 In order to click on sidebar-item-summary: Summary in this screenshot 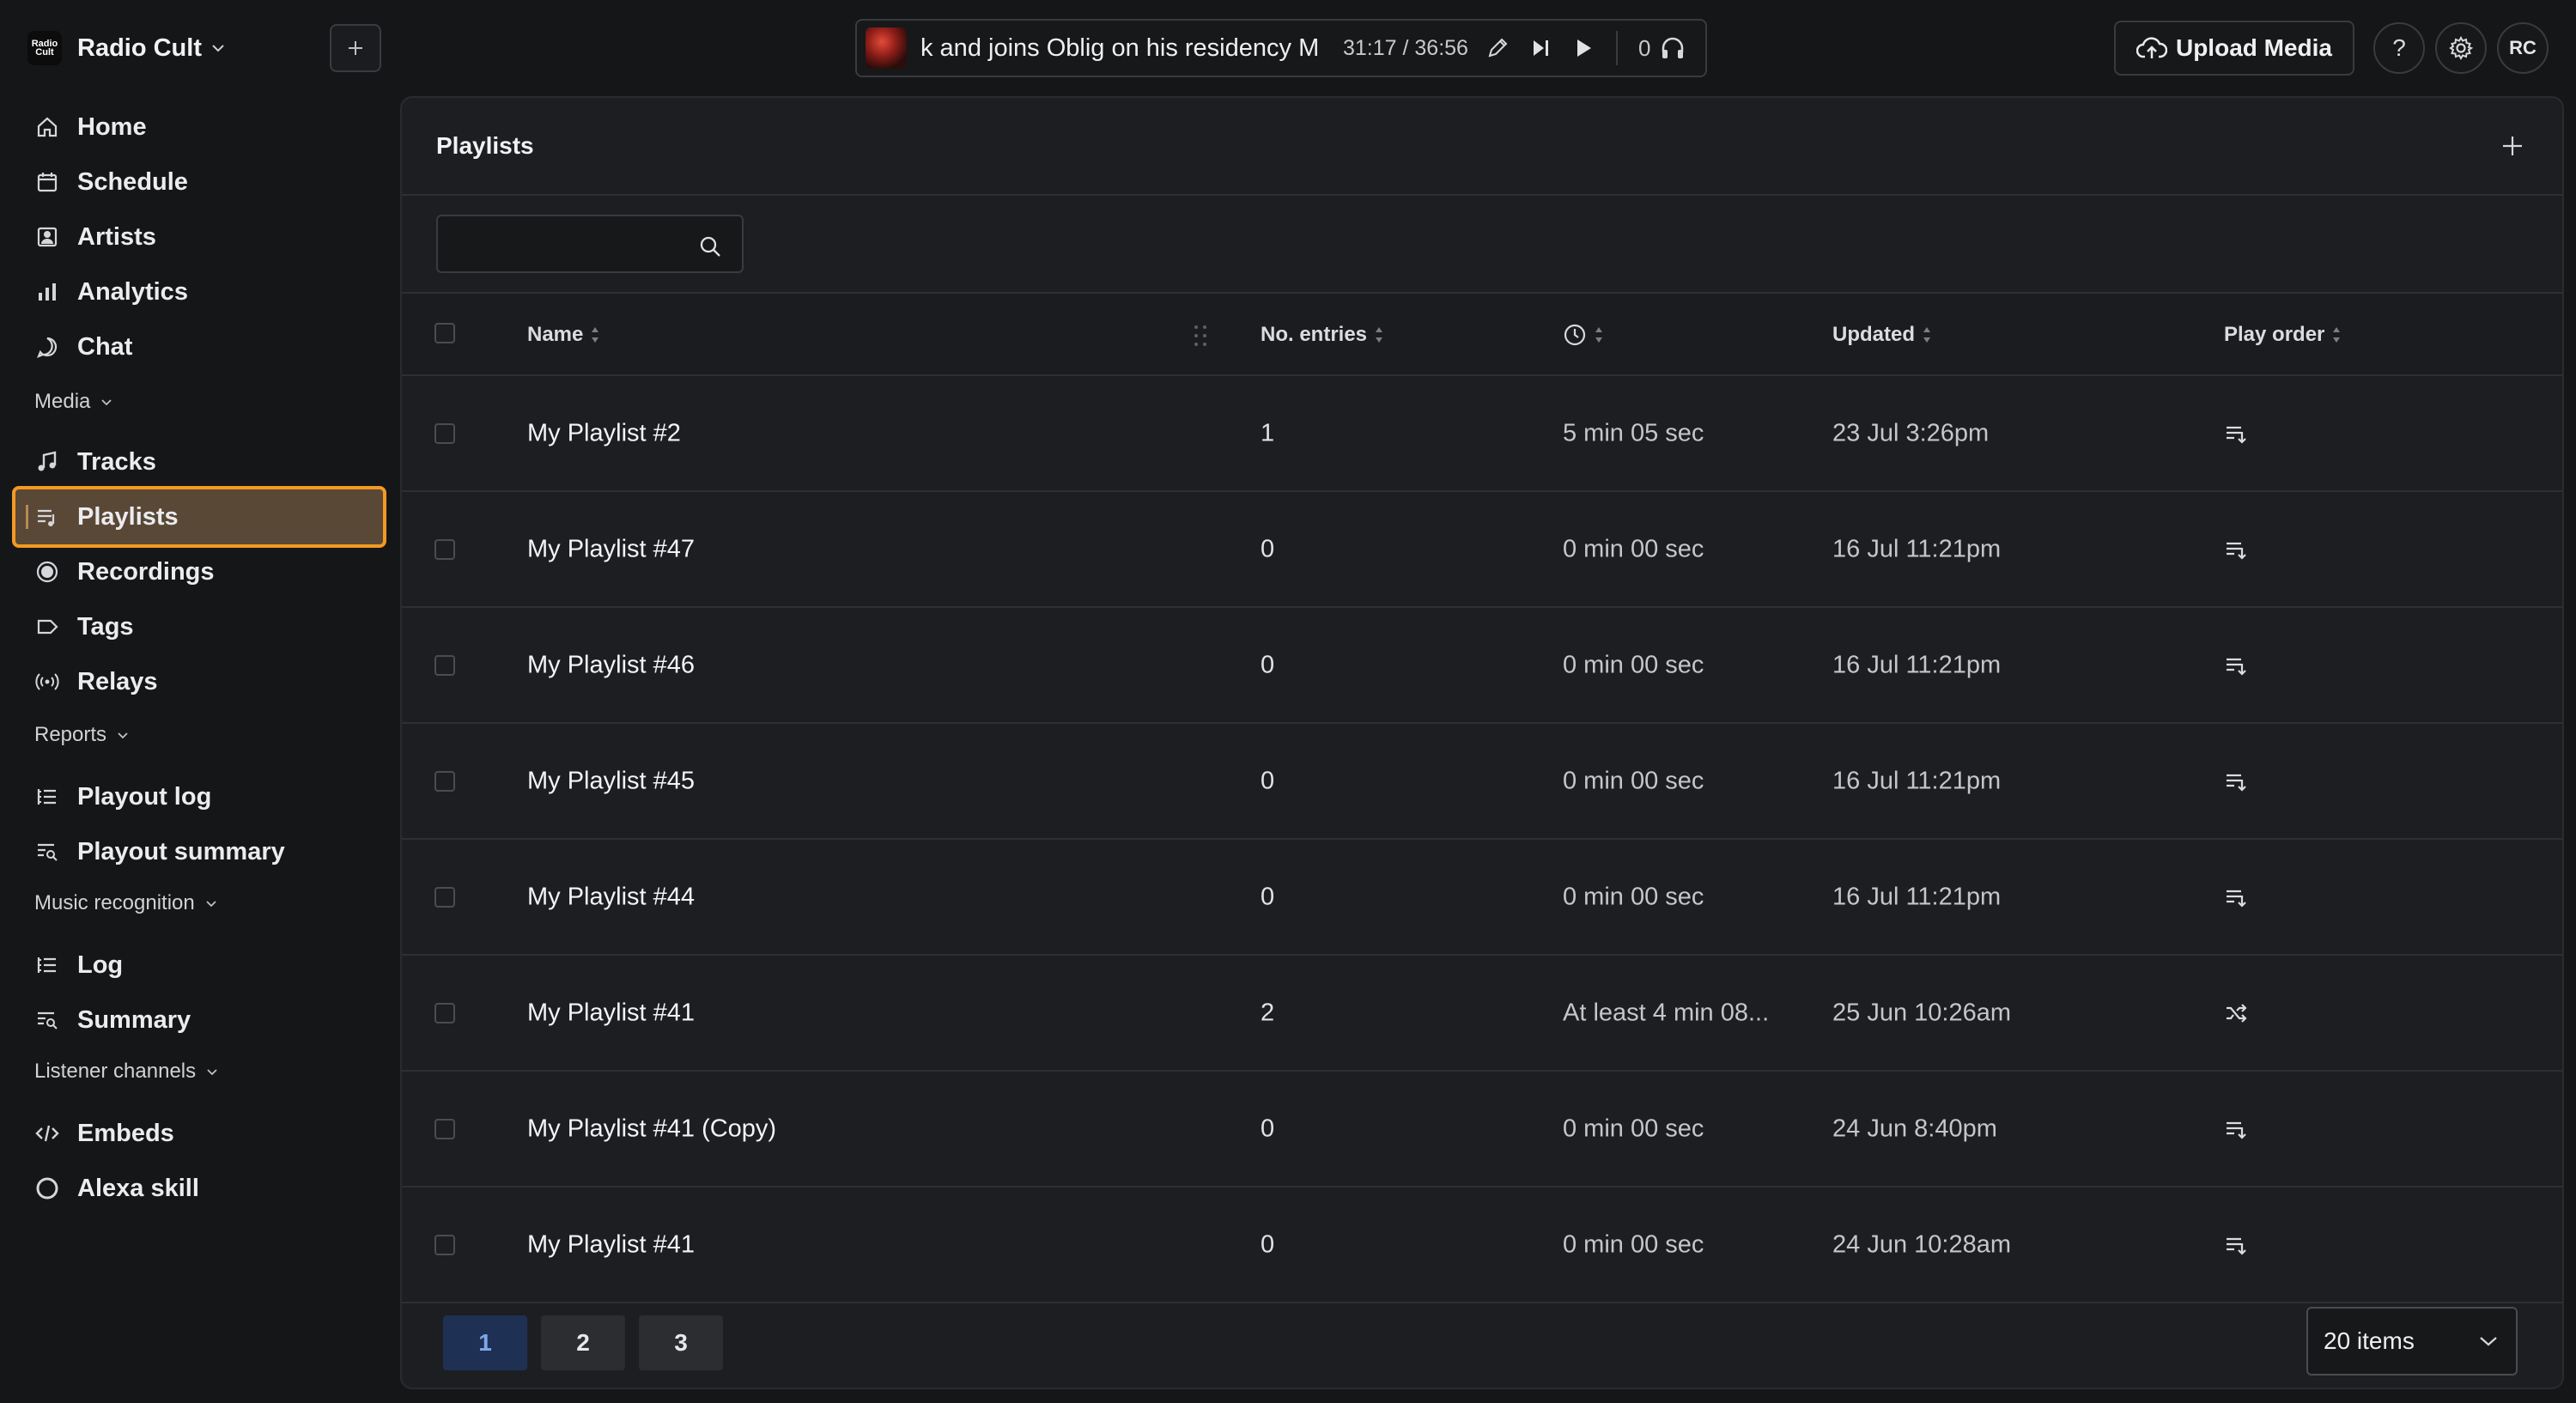, I will do `click(199, 1020)`.